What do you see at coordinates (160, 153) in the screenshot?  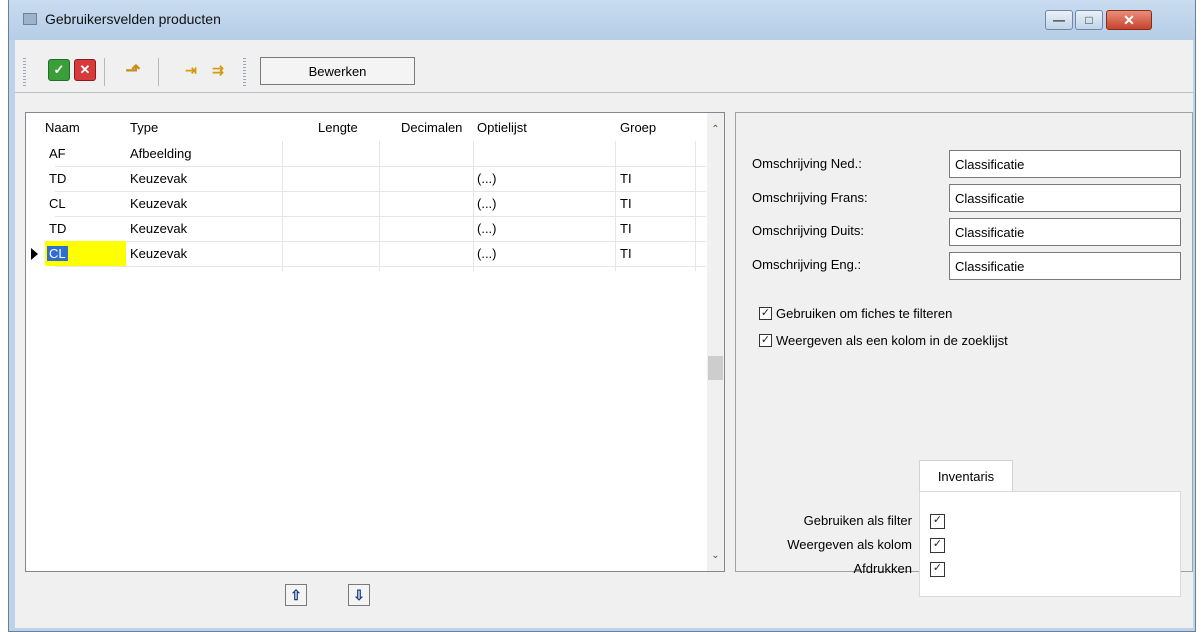 I see `cell-type: Afbeelding` at bounding box center [160, 153].